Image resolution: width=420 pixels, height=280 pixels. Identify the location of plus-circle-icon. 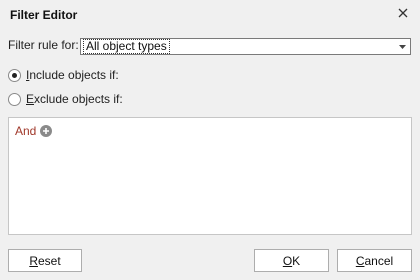
(46, 131).